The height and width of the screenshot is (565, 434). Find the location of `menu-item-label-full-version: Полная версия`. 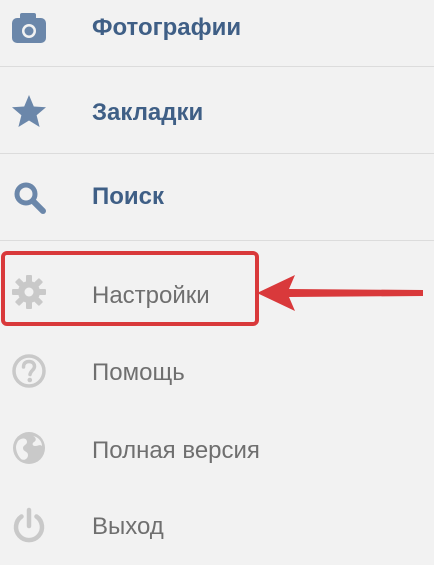

menu-item-label-full-version: Полная версия is located at coordinates (176, 450).